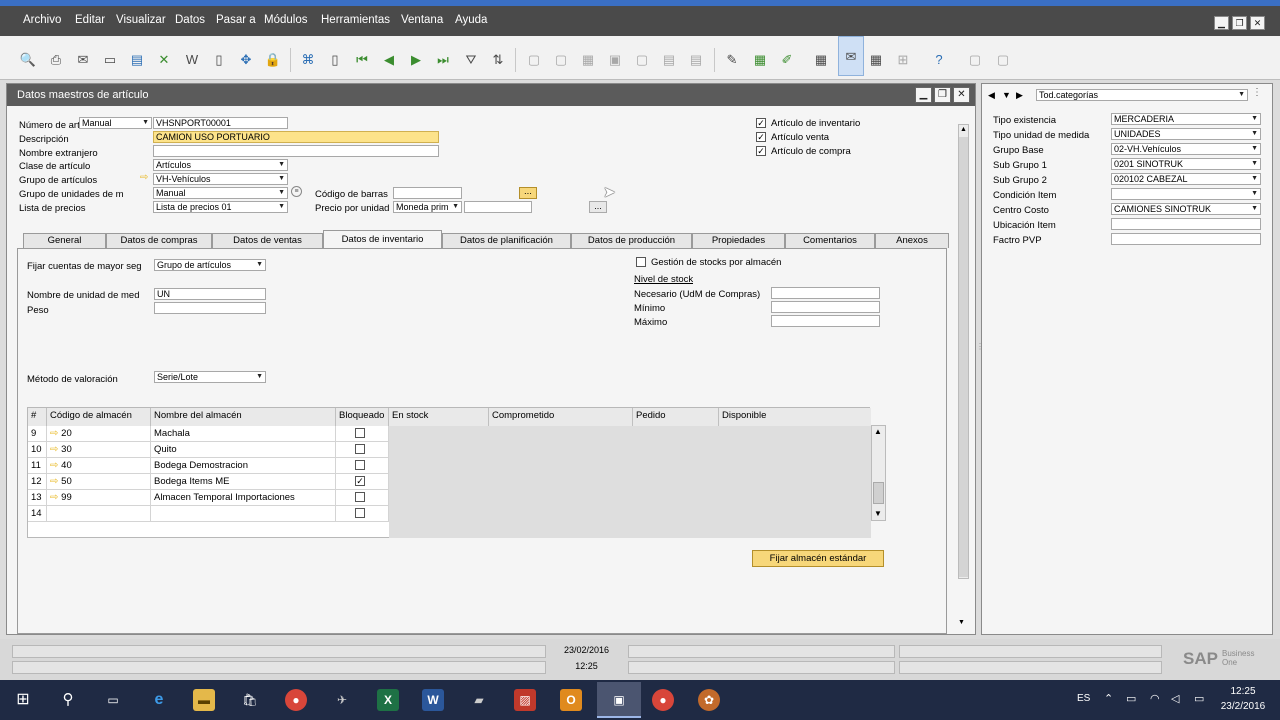  What do you see at coordinates (308, 60) in the screenshot?
I see `find-icon: ⌘` at bounding box center [308, 60].